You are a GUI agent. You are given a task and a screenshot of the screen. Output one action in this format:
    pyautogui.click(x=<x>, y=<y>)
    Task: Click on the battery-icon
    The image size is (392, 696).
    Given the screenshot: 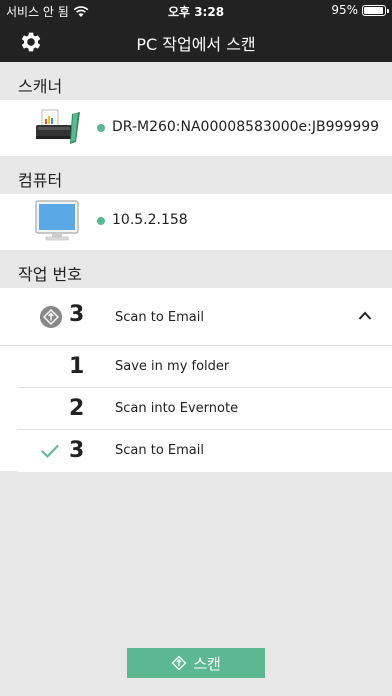 What is the action you would take?
    pyautogui.click(x=375, y=10)
    